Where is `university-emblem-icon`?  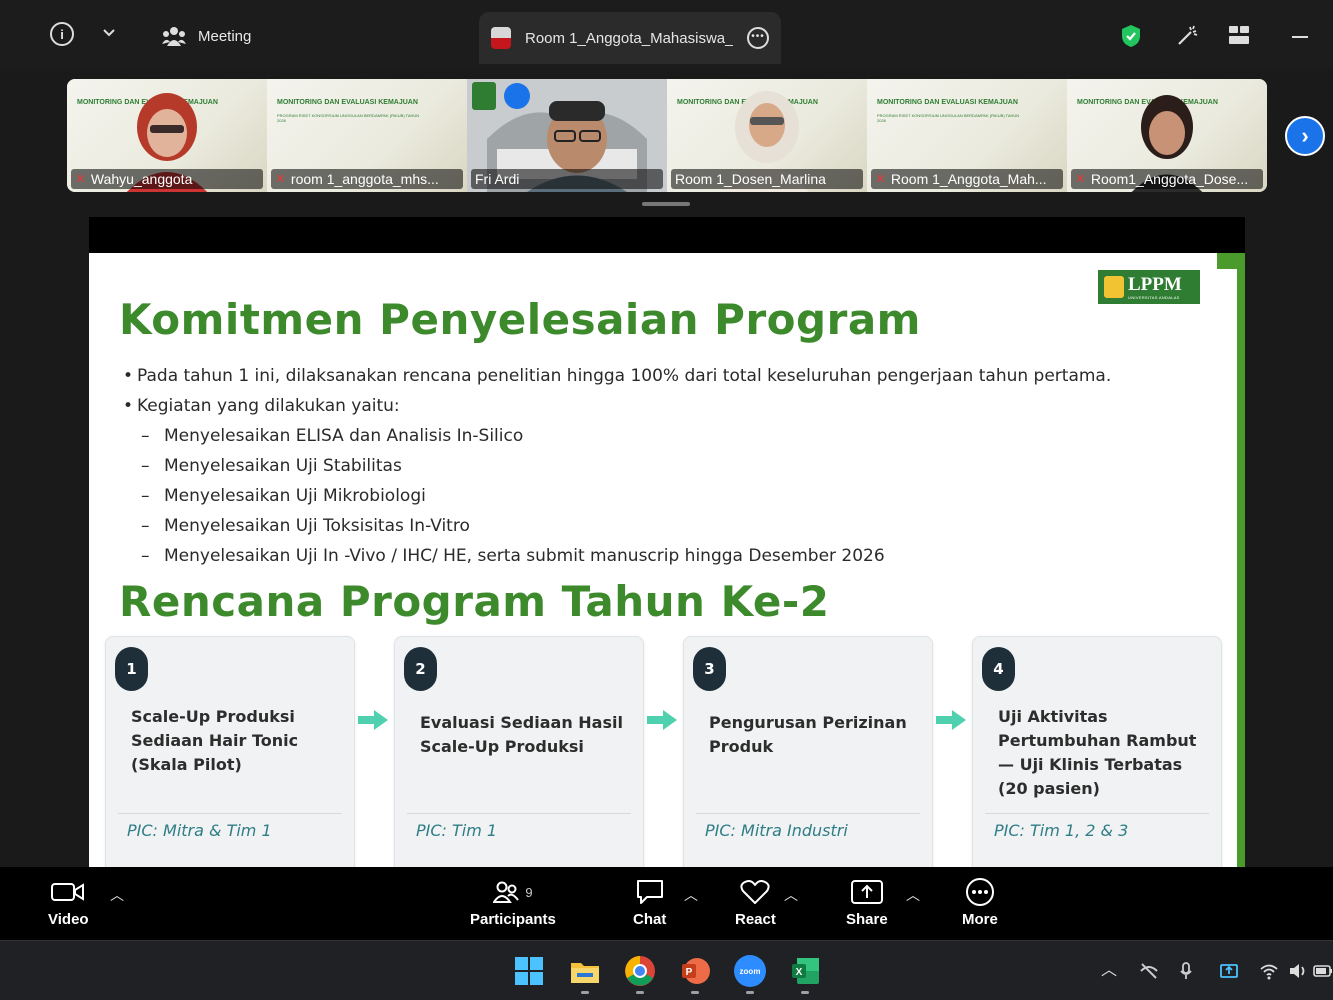
university-emblem-icon is located at coordinates (1114, 287).